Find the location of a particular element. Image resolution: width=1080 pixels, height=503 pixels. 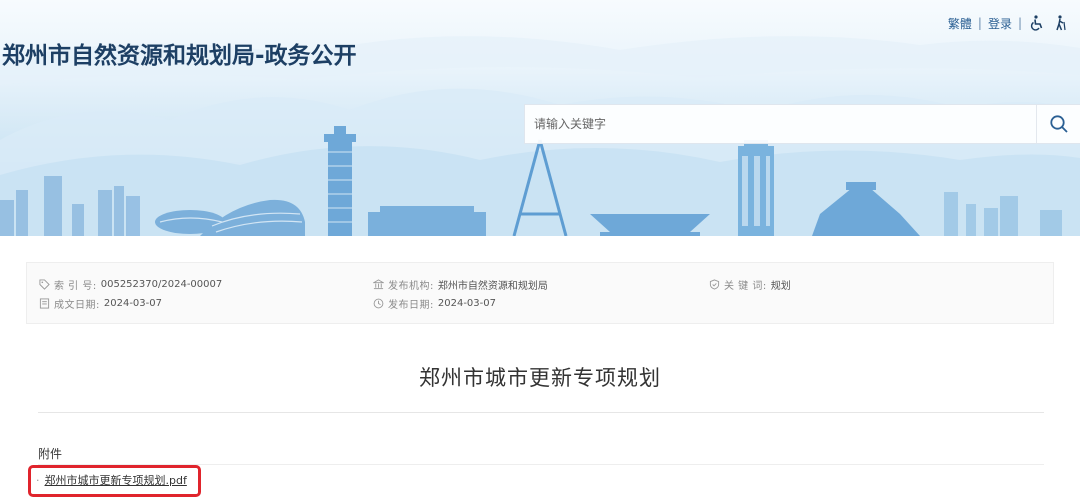

meta-value: 郑州市自然资源和规划局 is located at coordinates (492, 286).